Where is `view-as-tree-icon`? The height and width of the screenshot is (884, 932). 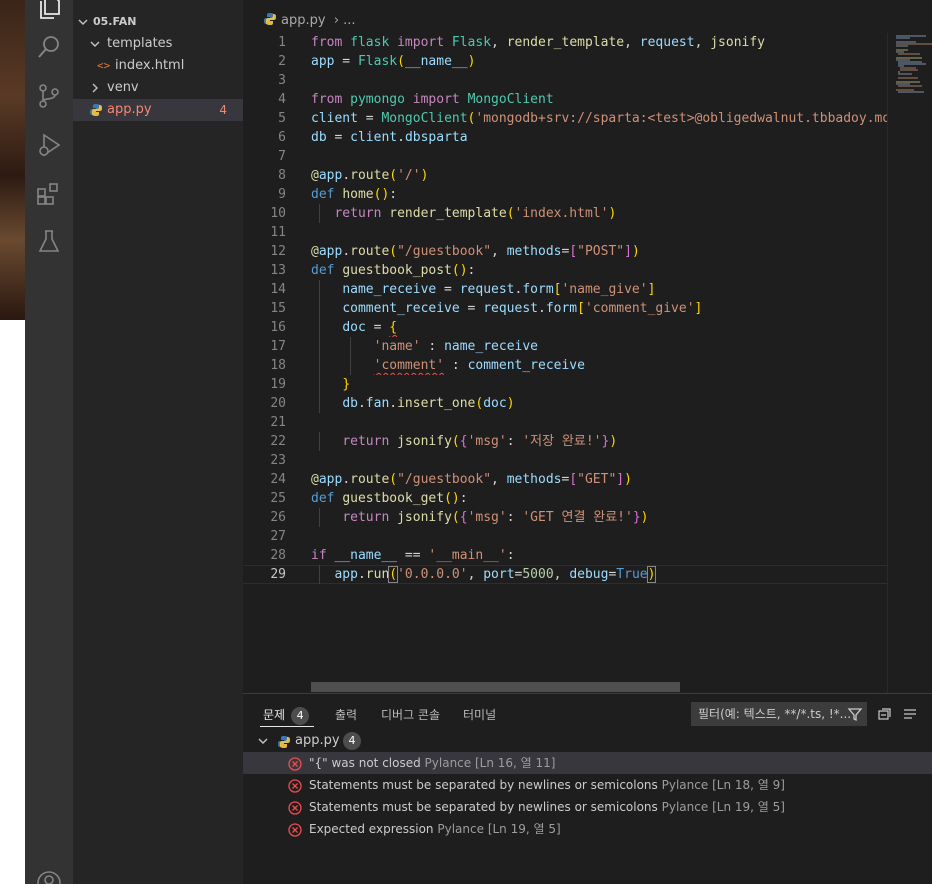 view-as-tree-icon is located at coordinates (910, 714).